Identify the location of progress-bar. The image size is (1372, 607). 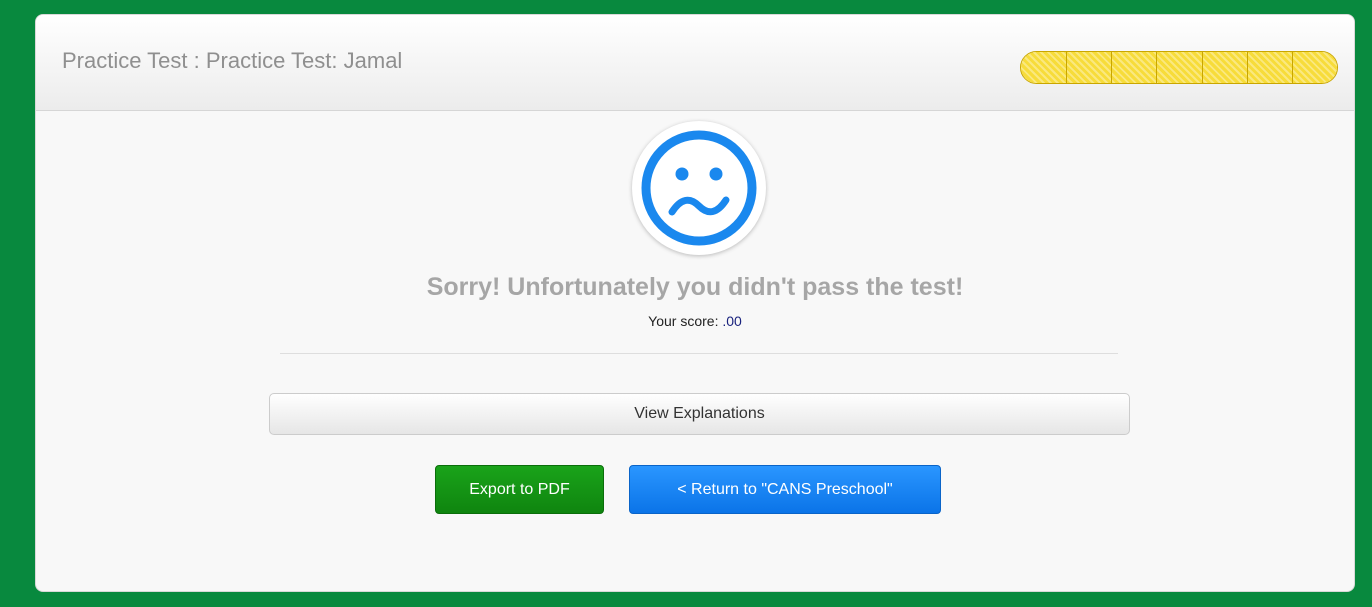
(1179, 67).